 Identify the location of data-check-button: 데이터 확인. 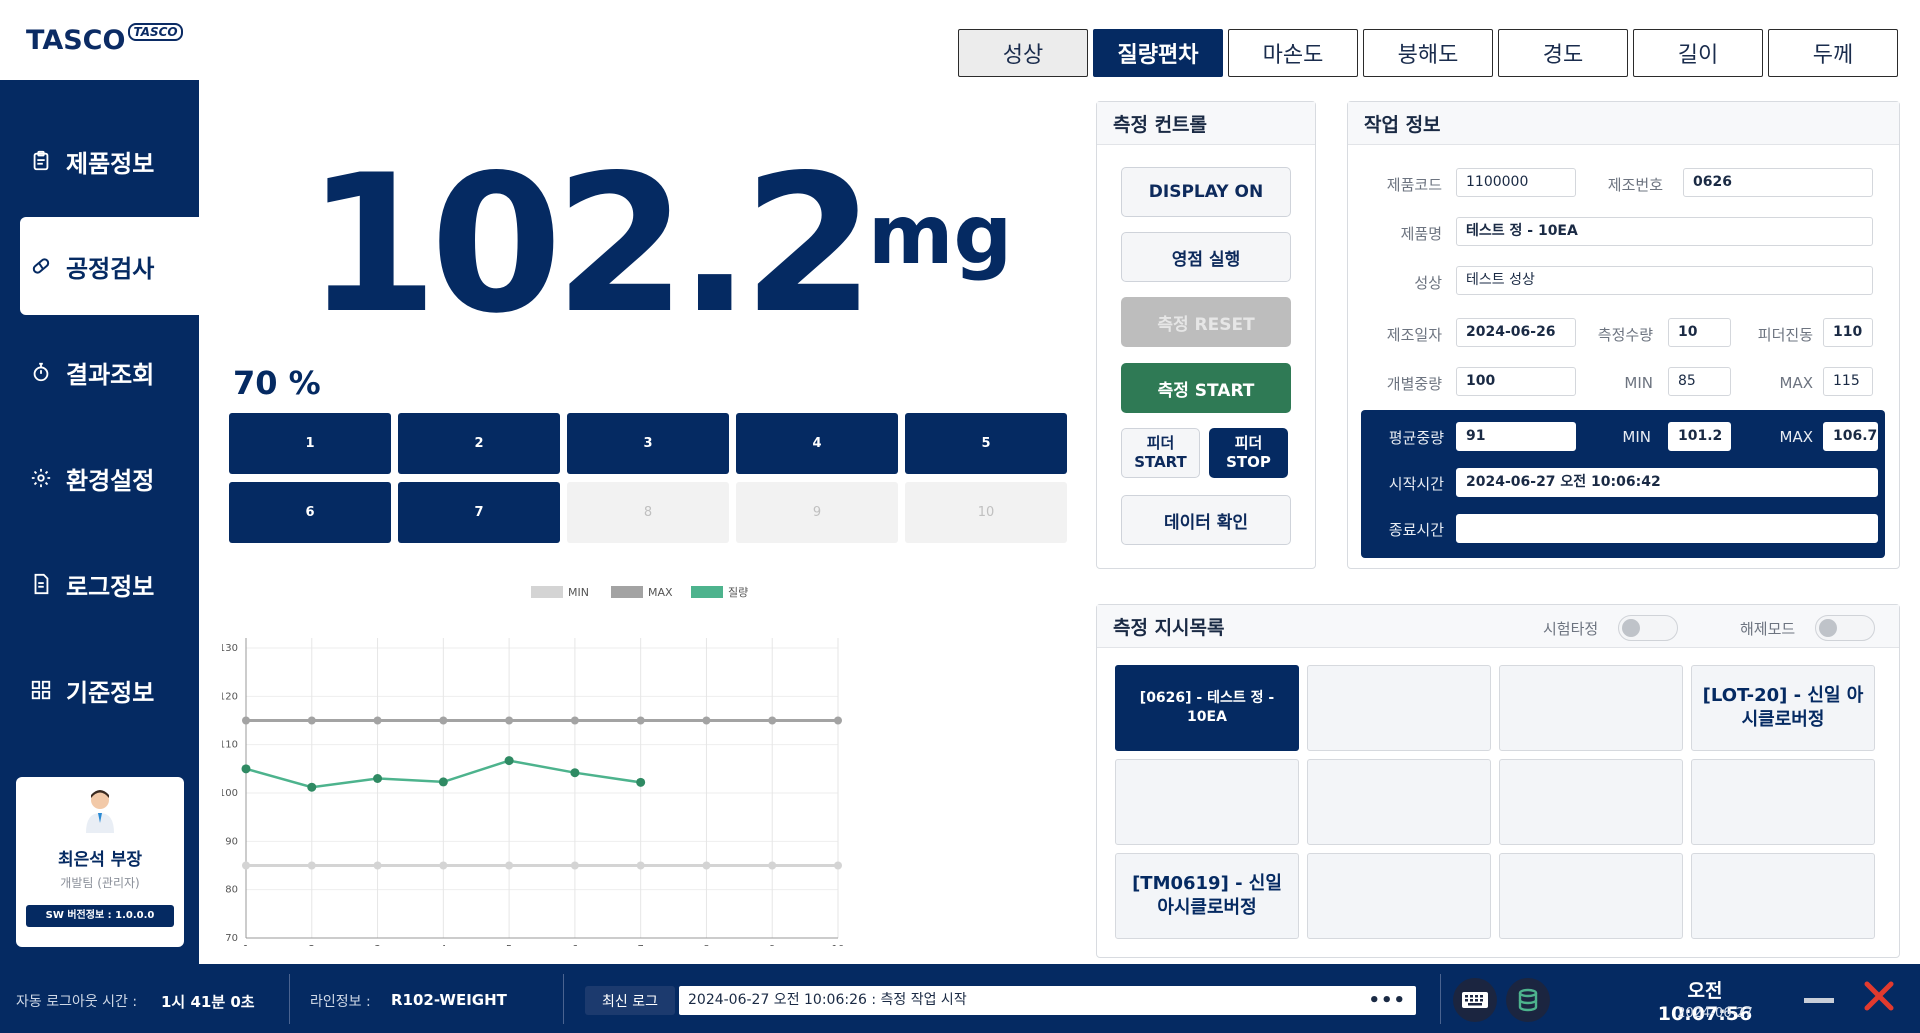
(1206, 520).